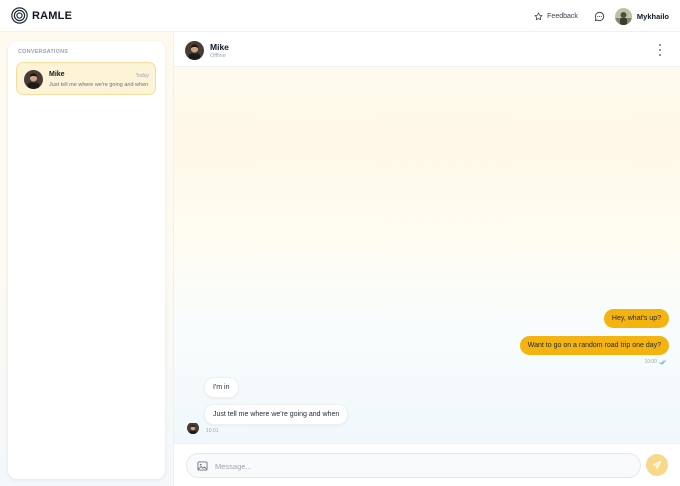 The image size is (680, 486). I want to click on conversation-name: Mike, so click(57, 74).